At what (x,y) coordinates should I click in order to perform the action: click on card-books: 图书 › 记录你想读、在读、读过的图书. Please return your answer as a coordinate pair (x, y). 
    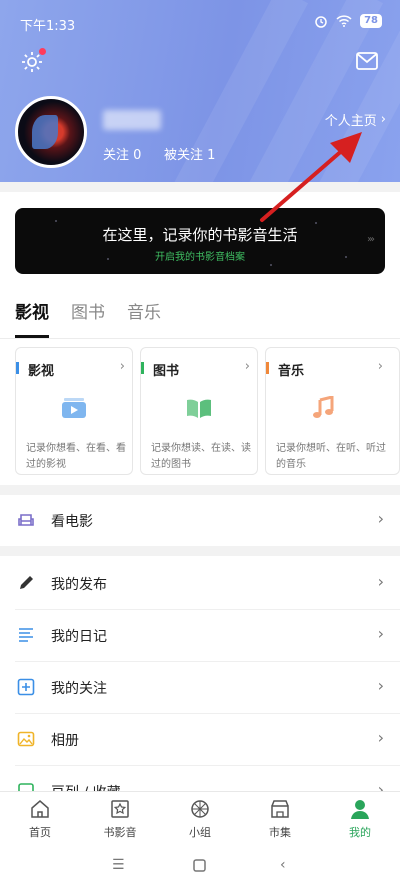
    Looking at the image, I should click on (199, 411).